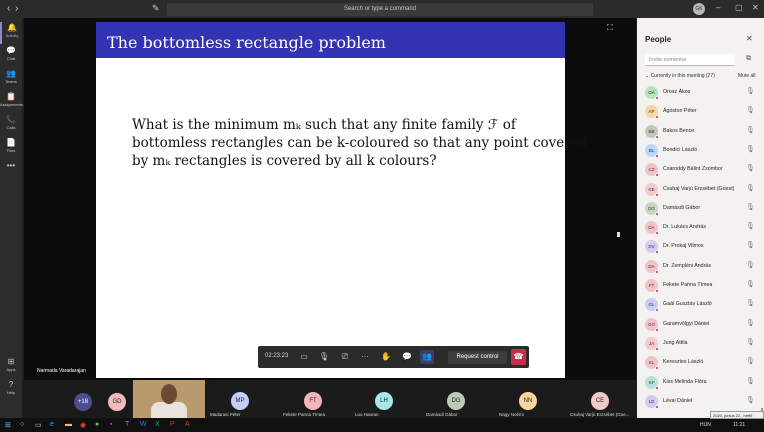  Describe the element at coordinates (11, 171) in the screenshot. I see `rail-item-more: •••` at that location.